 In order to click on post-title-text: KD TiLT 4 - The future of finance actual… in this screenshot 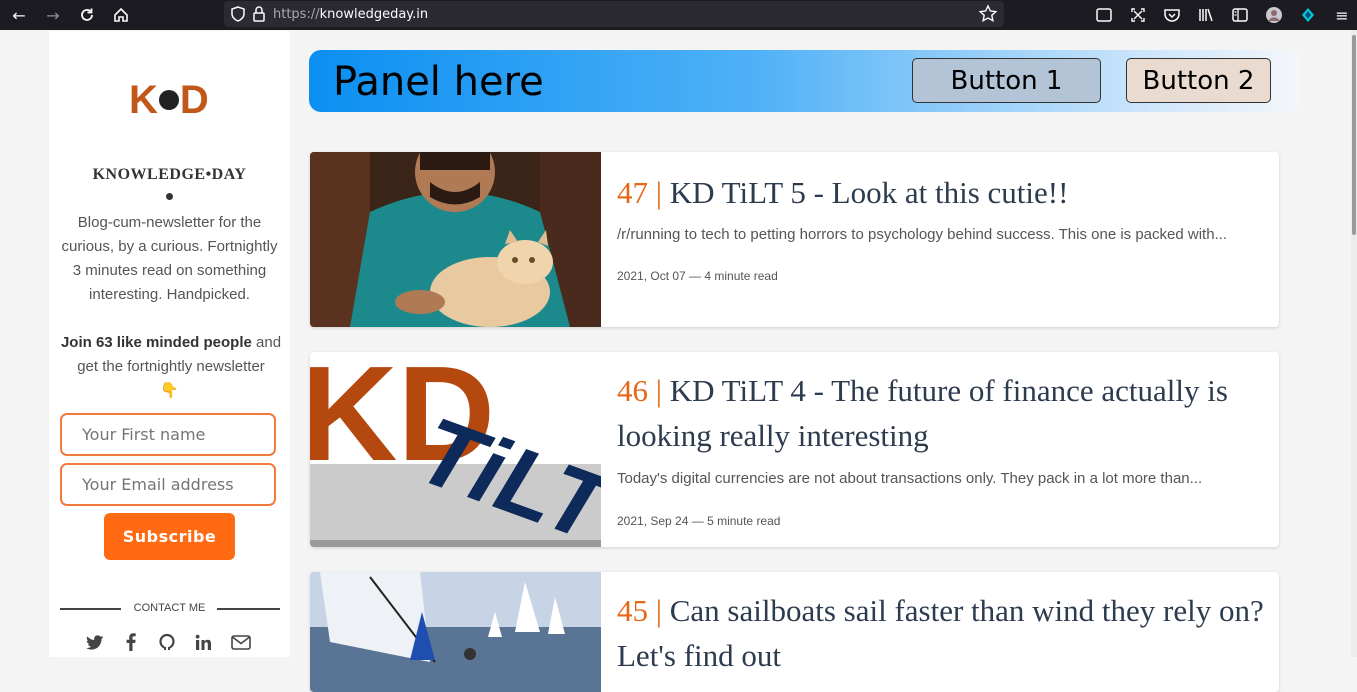, I will do `click(922, 413)`.